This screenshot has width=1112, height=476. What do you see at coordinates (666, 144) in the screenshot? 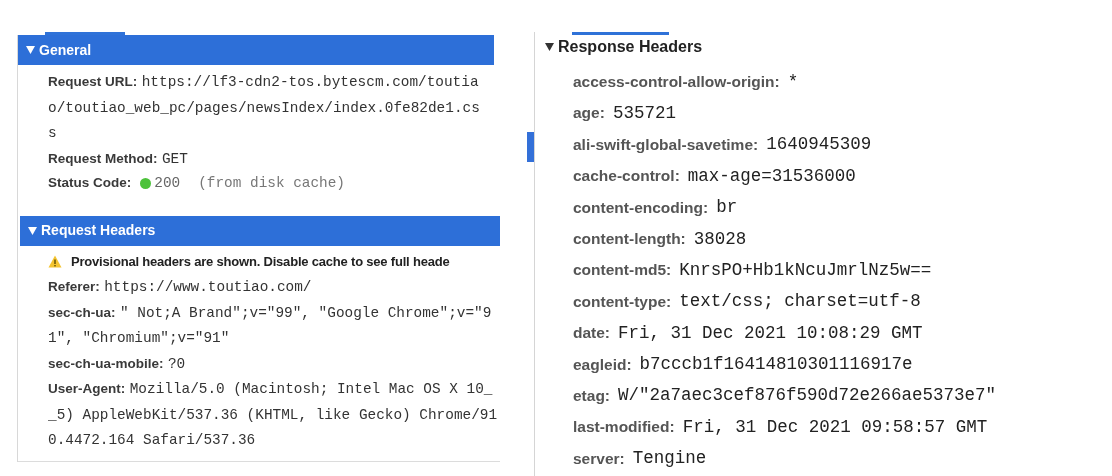
I see `header-name: ali-swift-global-savetime:` at bounding box center [666, 144].